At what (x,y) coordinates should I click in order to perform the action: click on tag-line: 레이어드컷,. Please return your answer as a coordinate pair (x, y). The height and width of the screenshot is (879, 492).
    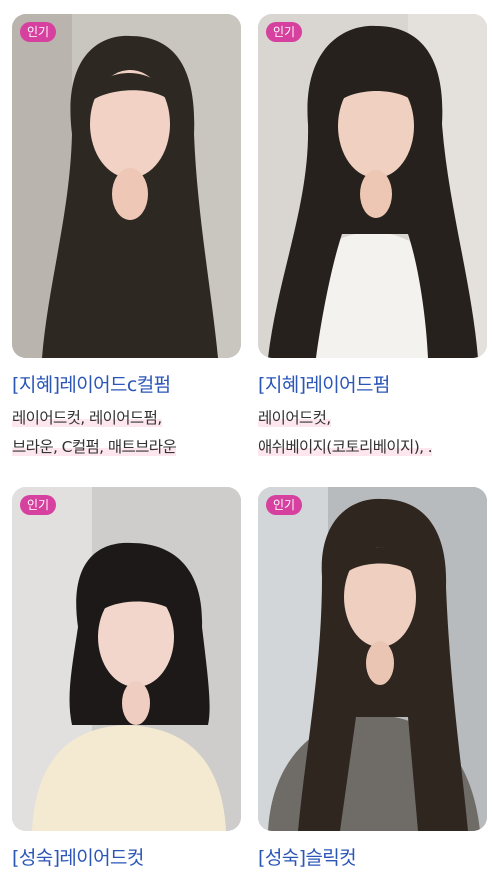
    Looking at the image, I should click on (294, 418).